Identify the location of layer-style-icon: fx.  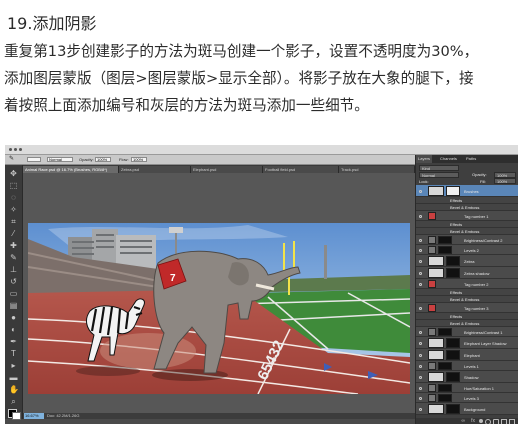
(473, 421).